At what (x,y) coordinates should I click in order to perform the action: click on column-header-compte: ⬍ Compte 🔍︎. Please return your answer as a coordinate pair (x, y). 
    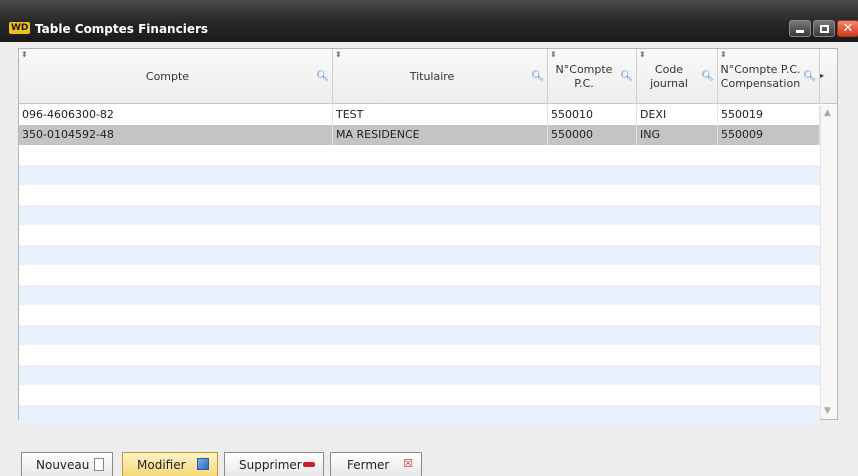
    Looking at the image, I should click on (176, 76).